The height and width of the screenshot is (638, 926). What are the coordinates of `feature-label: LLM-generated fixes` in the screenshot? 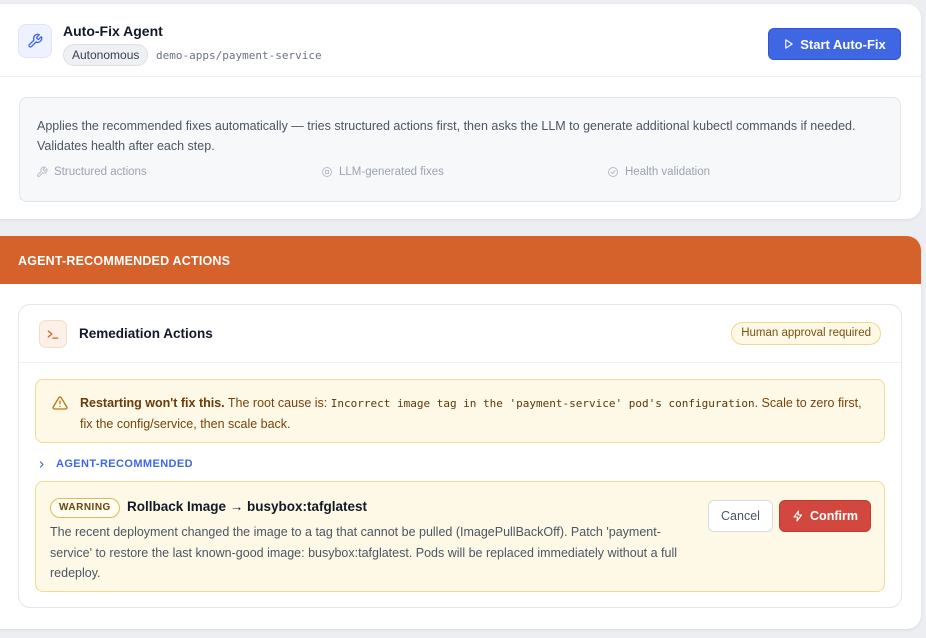 It's located at (391, 172).